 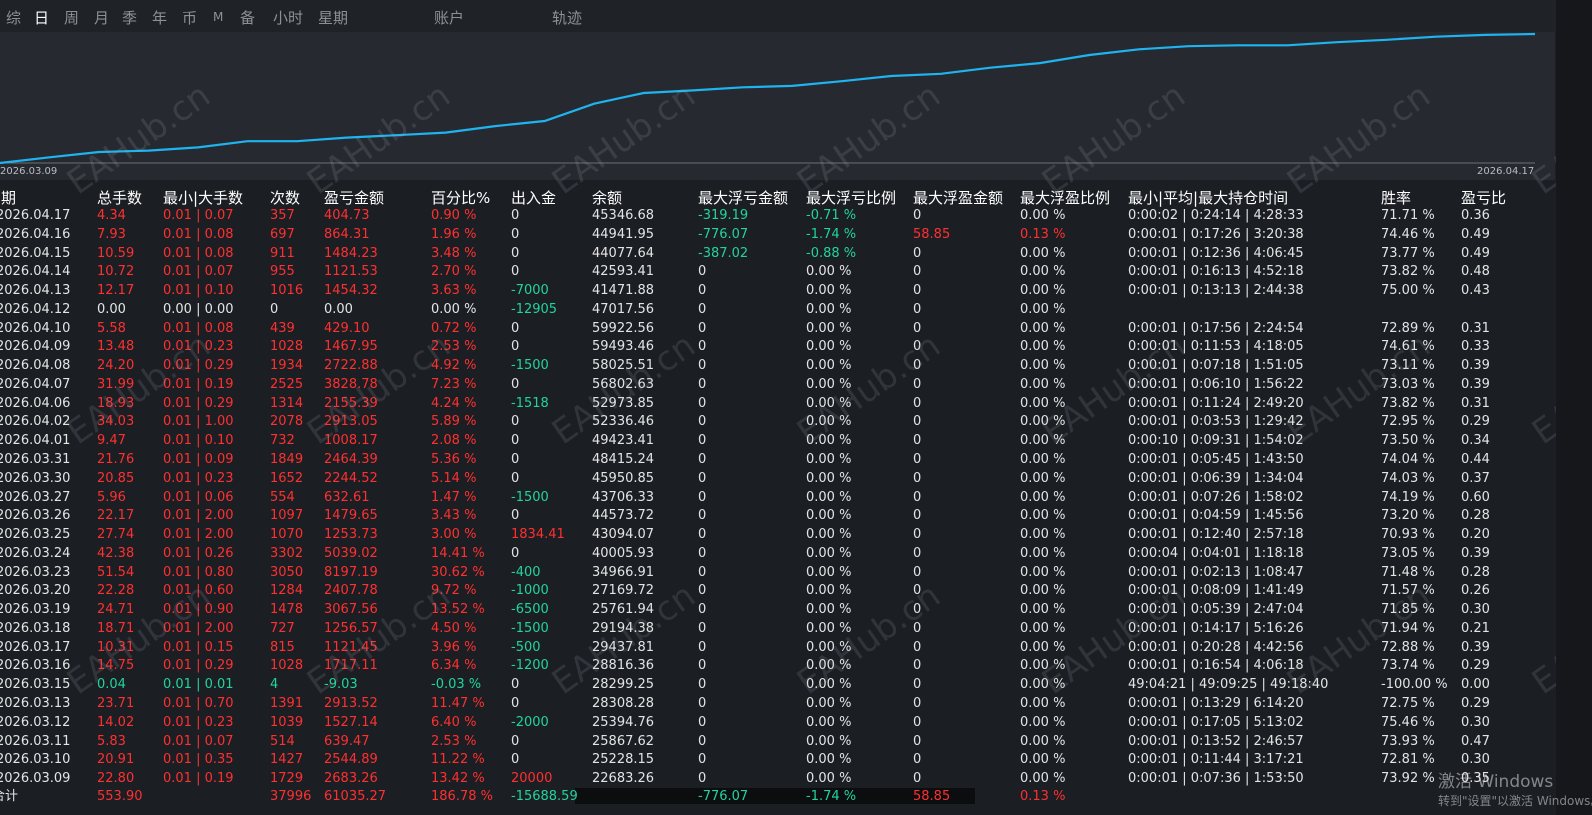 I want to click on cell-date: 2026.03.12, so click(x=35, y=722).